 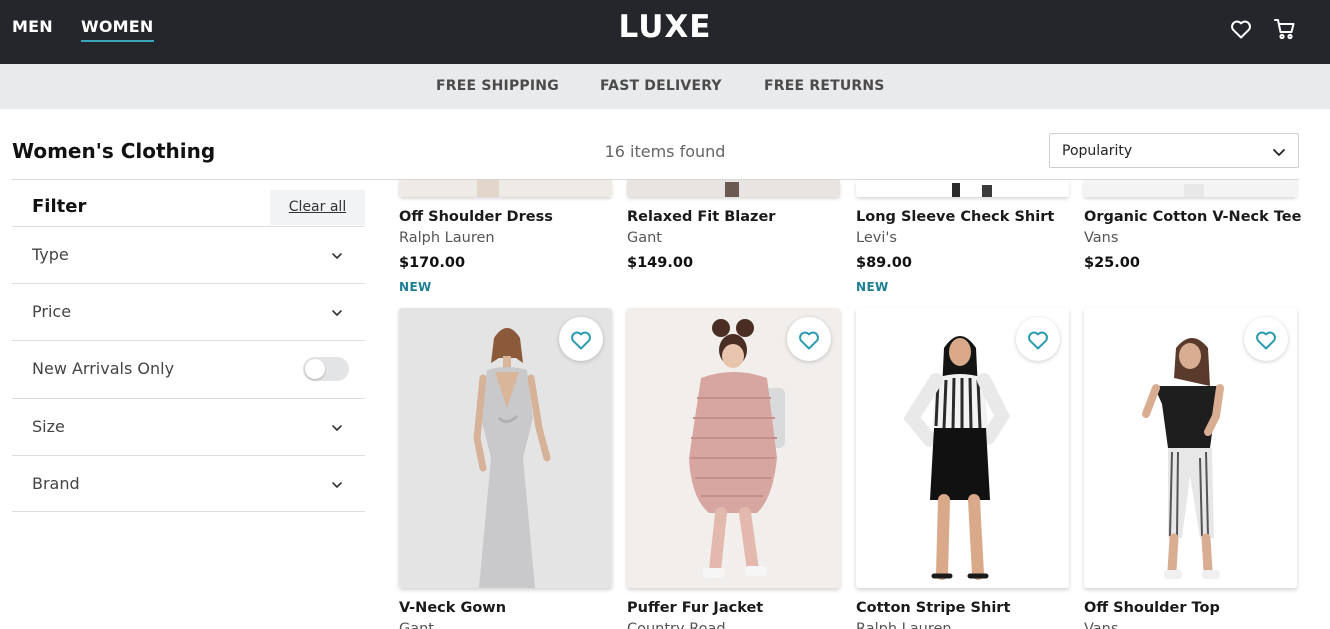 I want to click on product-price: $170.00, so click(x=432, y=263).